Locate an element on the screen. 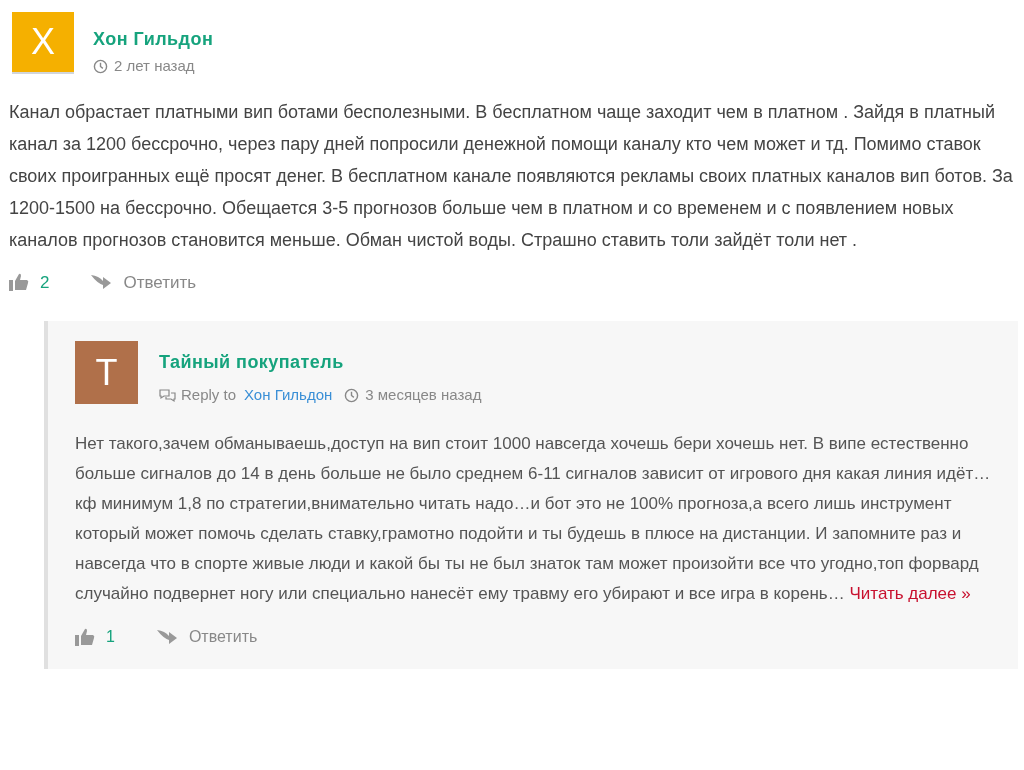  like-count: 1 is located at coordinates (110, 636).